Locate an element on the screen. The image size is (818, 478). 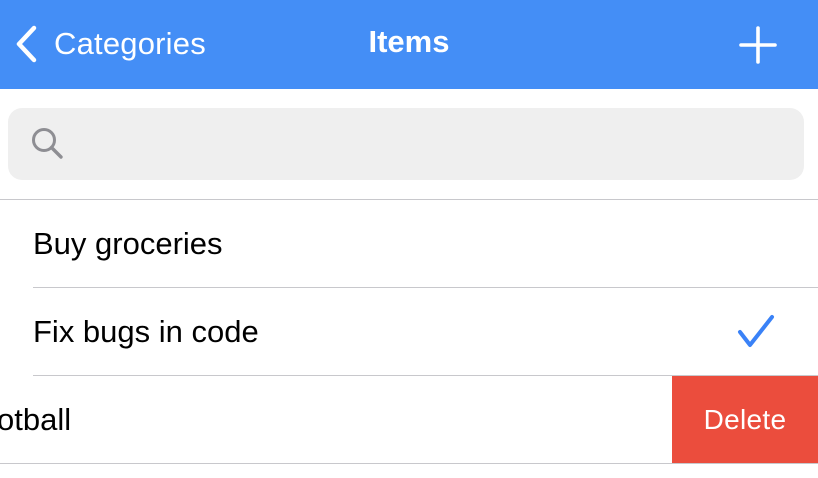
delete-button: Delete is located at coordinates (745, 419).